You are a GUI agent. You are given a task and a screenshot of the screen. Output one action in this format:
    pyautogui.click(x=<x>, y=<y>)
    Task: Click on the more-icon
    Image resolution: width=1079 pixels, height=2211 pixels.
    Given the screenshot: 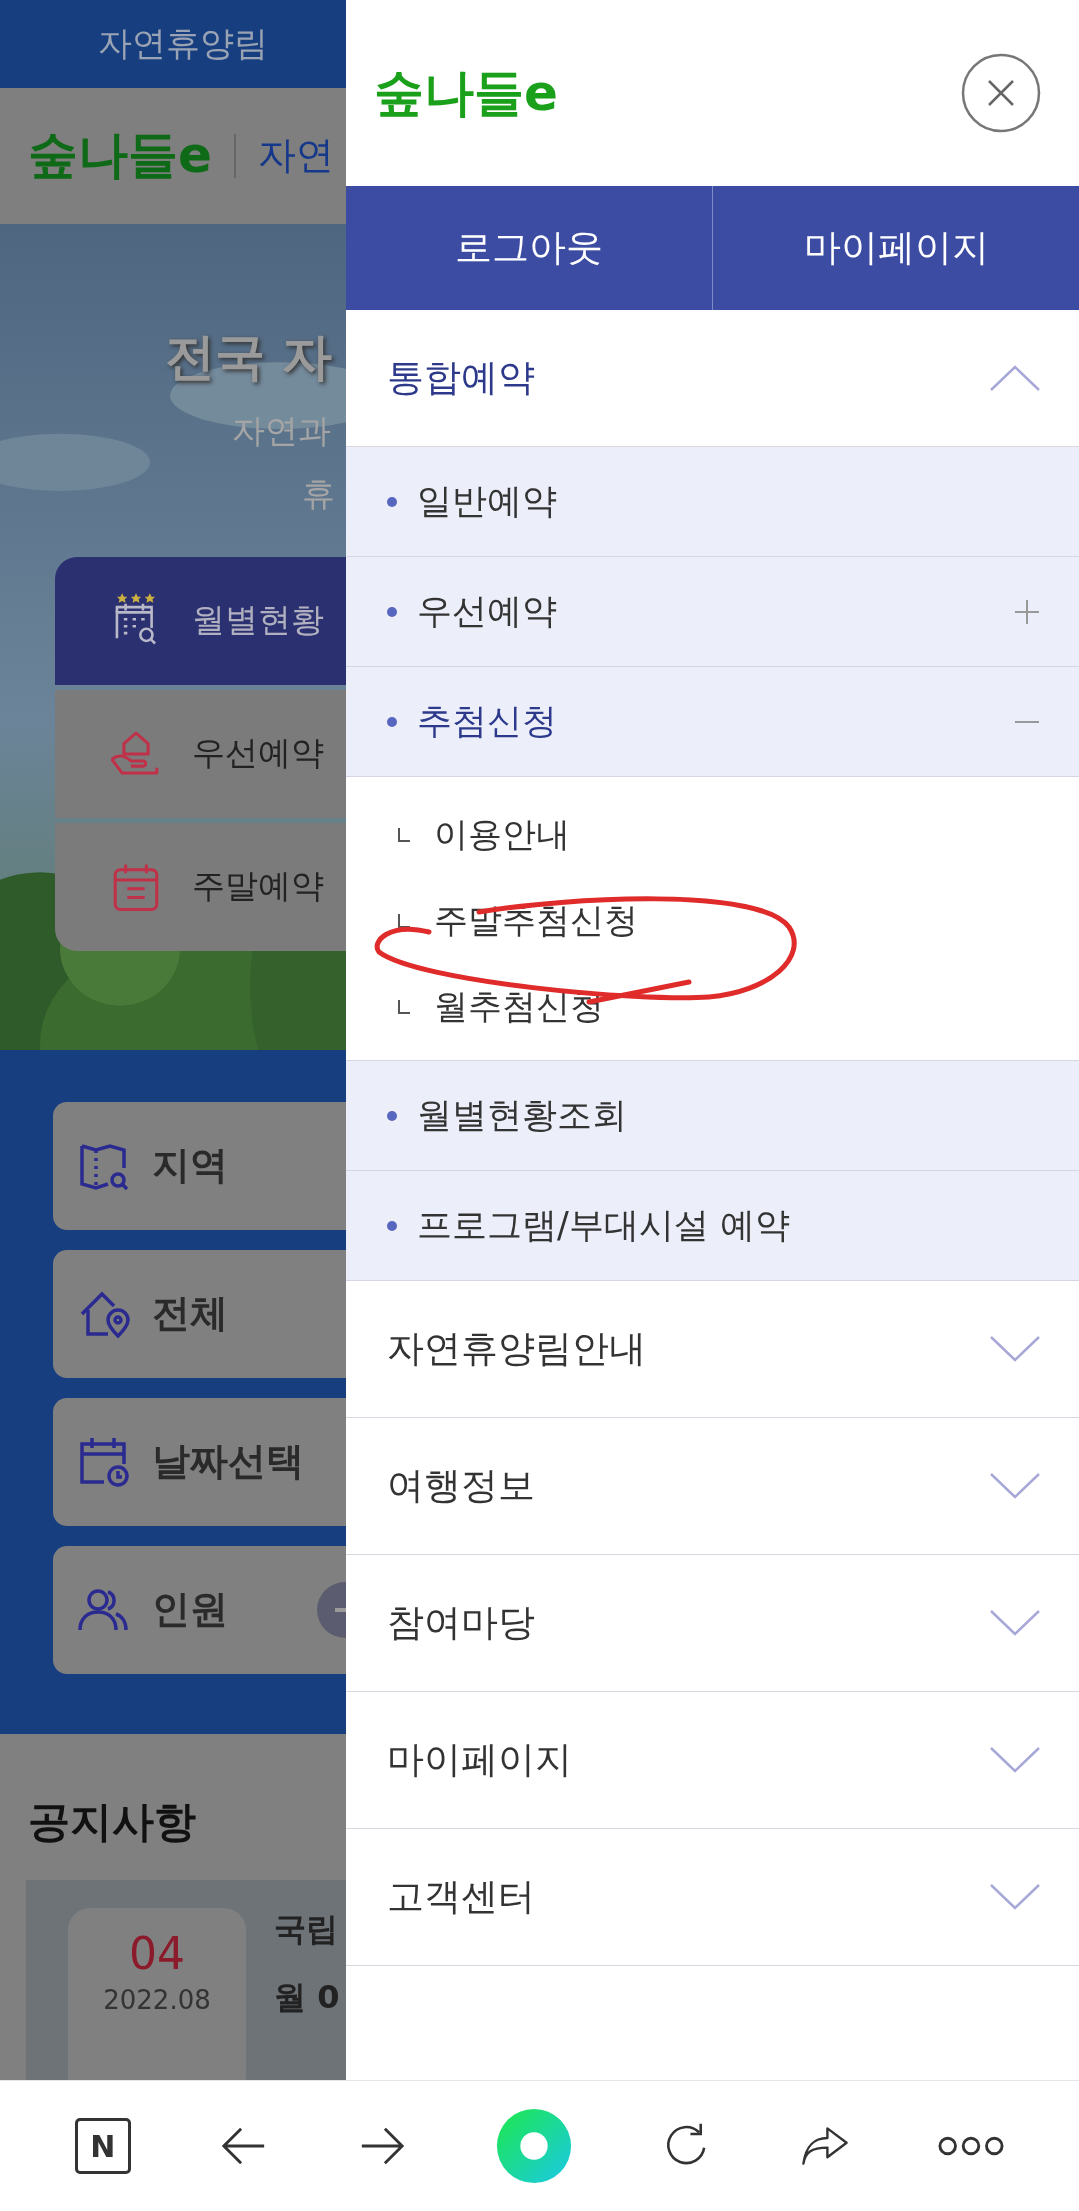 What is the action you would take?
    pyautogui.click(x=971, y=2146)
    